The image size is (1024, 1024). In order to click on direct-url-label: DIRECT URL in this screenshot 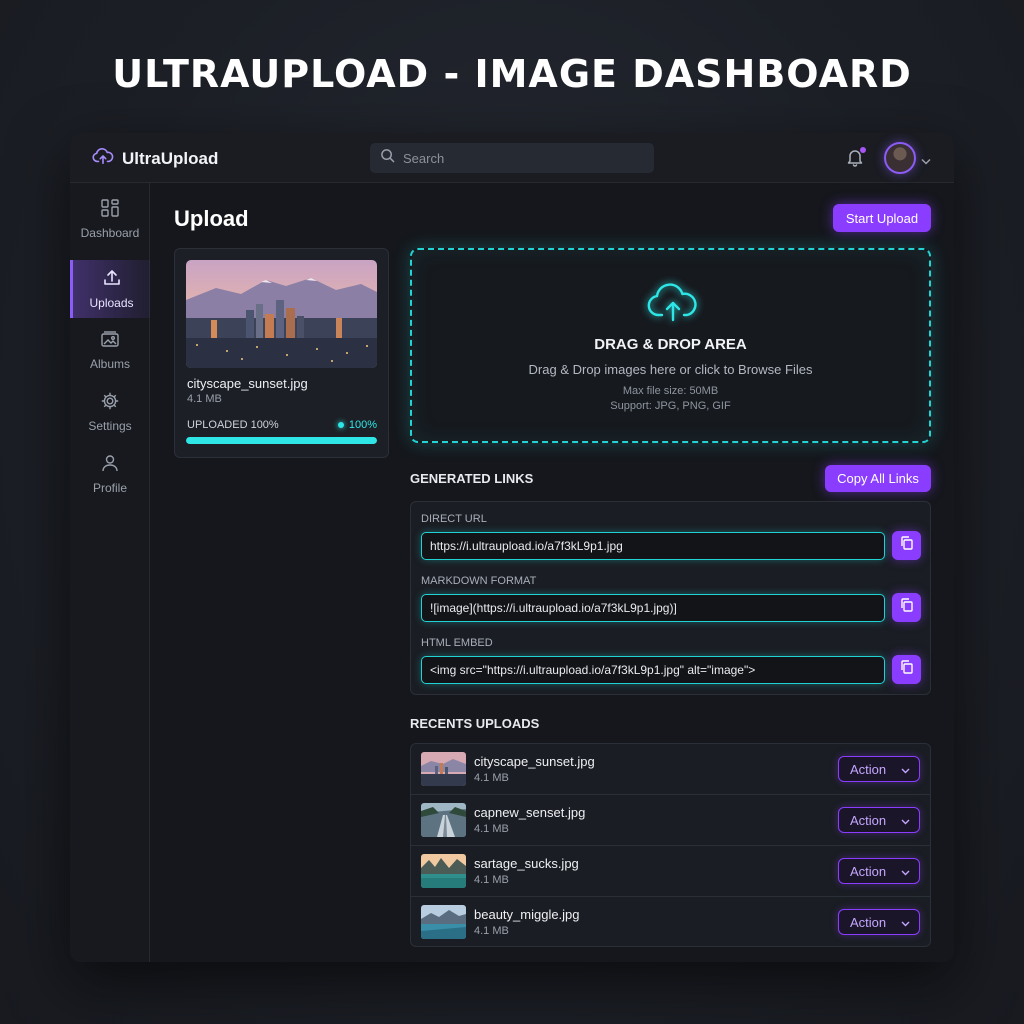, I will do `click(454, 519)`.